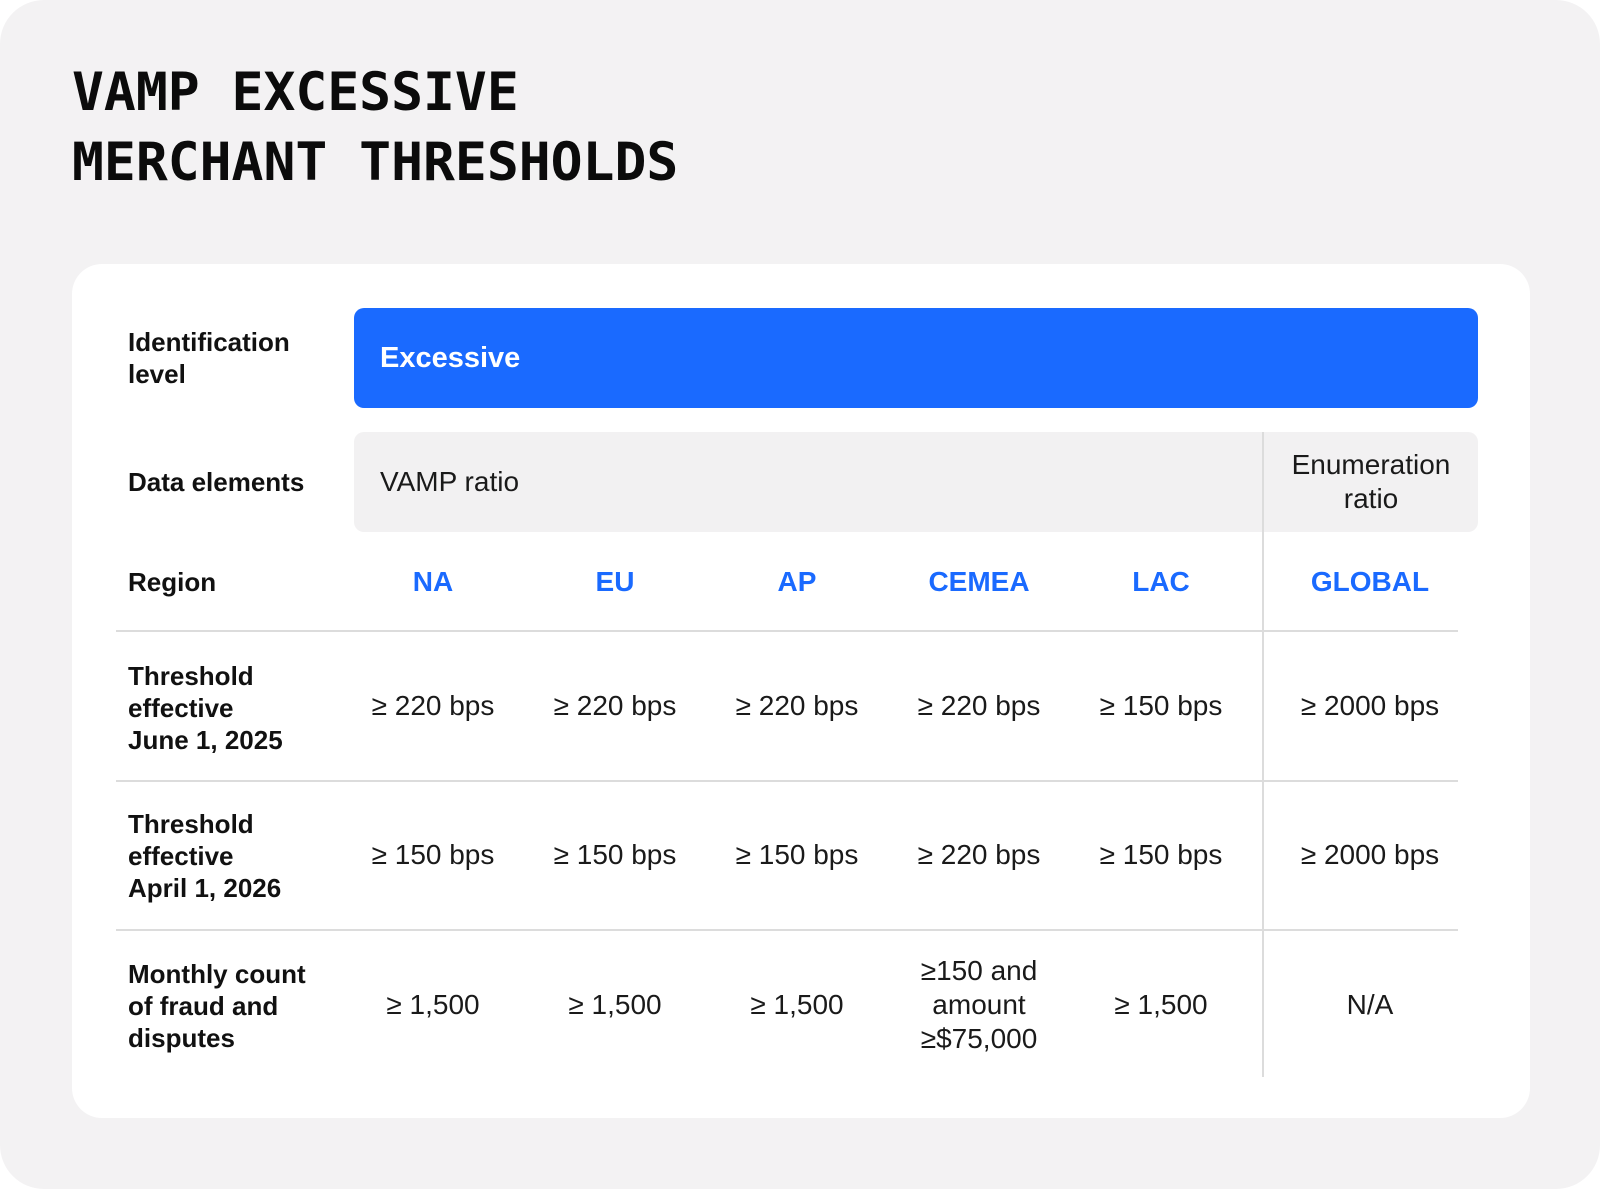 Image resolution: width=1600 pixels, height=1189 pixels. I want to click on identification-level-bar: Excessive, so click(916, 358).